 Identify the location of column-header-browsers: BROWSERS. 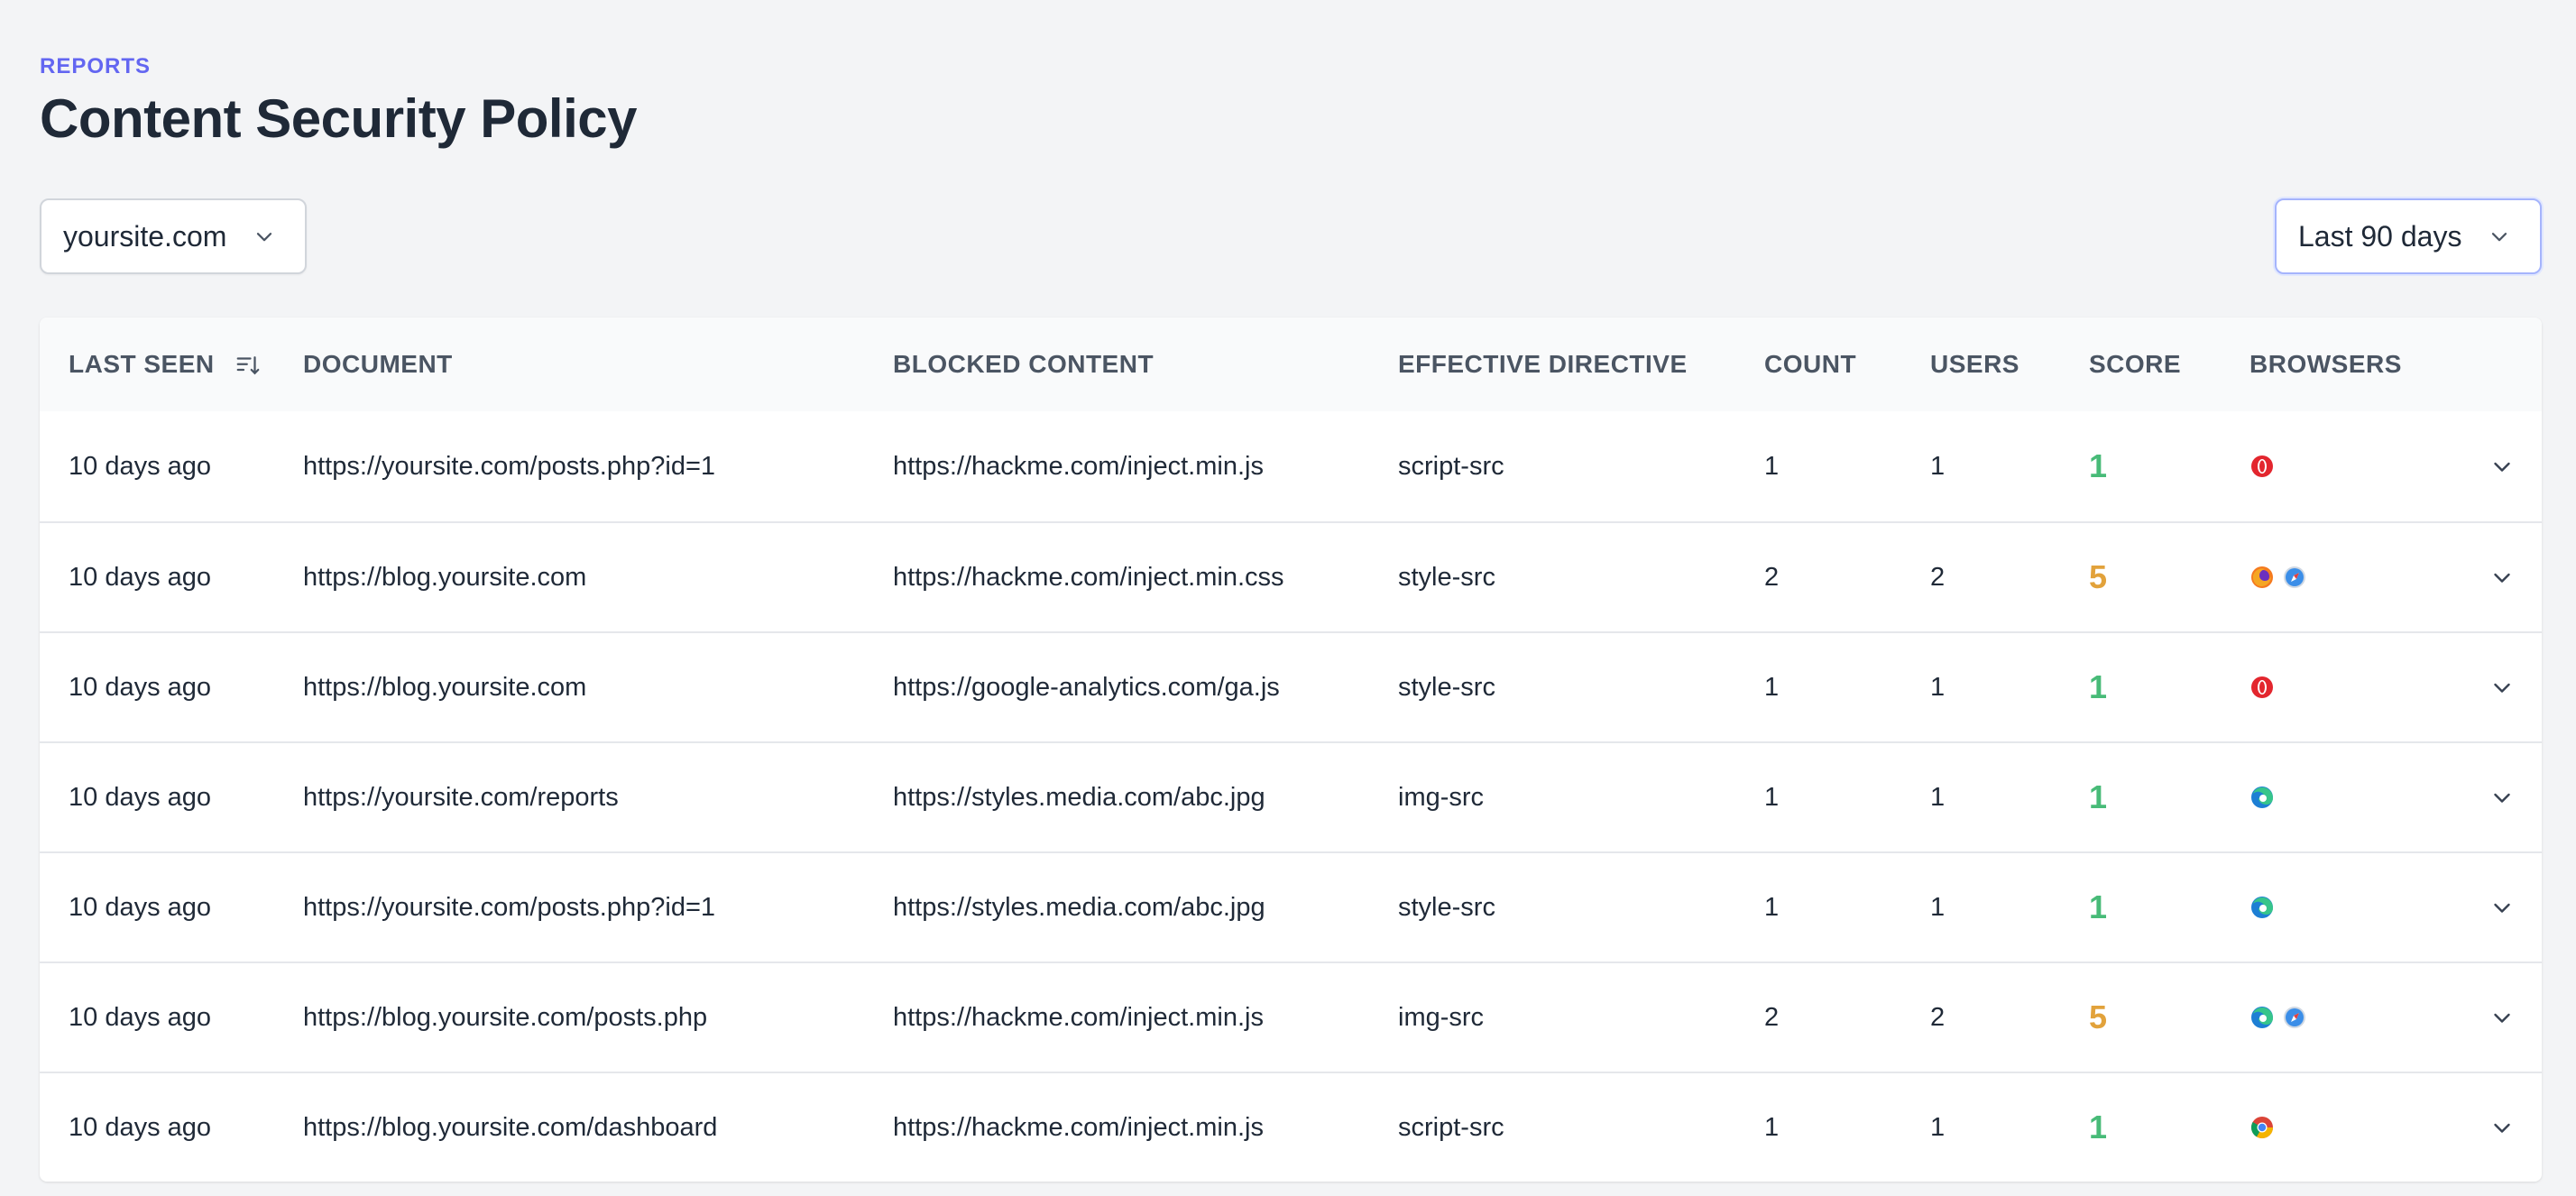
(2325, 364).